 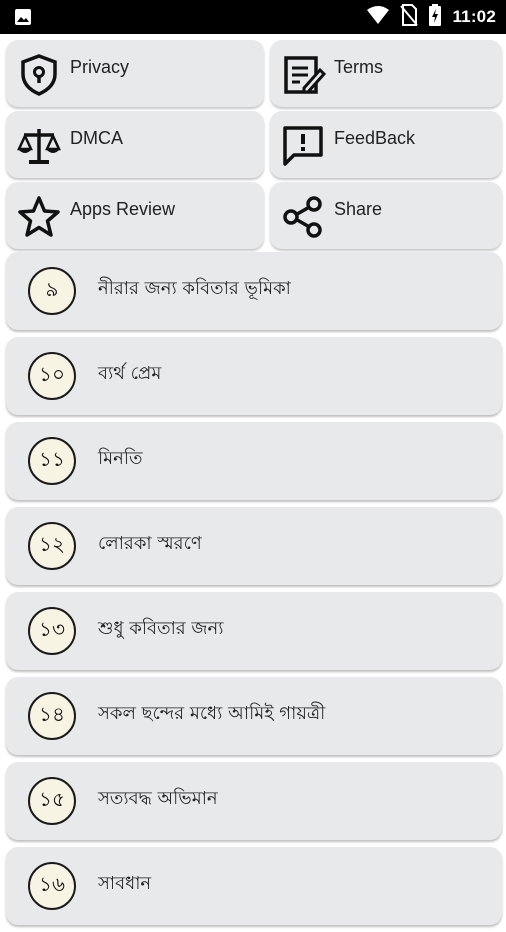 I want to click on poem-item: ১৪ সকল ছন্দের মধ্যে আমিই গায়ত্রী, so click(x=254, y=716).